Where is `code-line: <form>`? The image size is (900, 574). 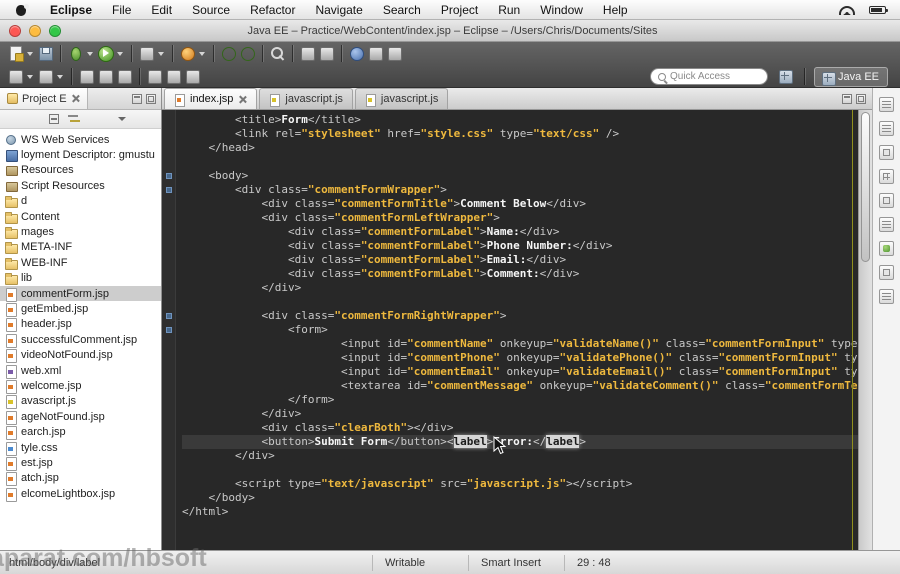
code-line: <form> is located at coordinates (520, 330).